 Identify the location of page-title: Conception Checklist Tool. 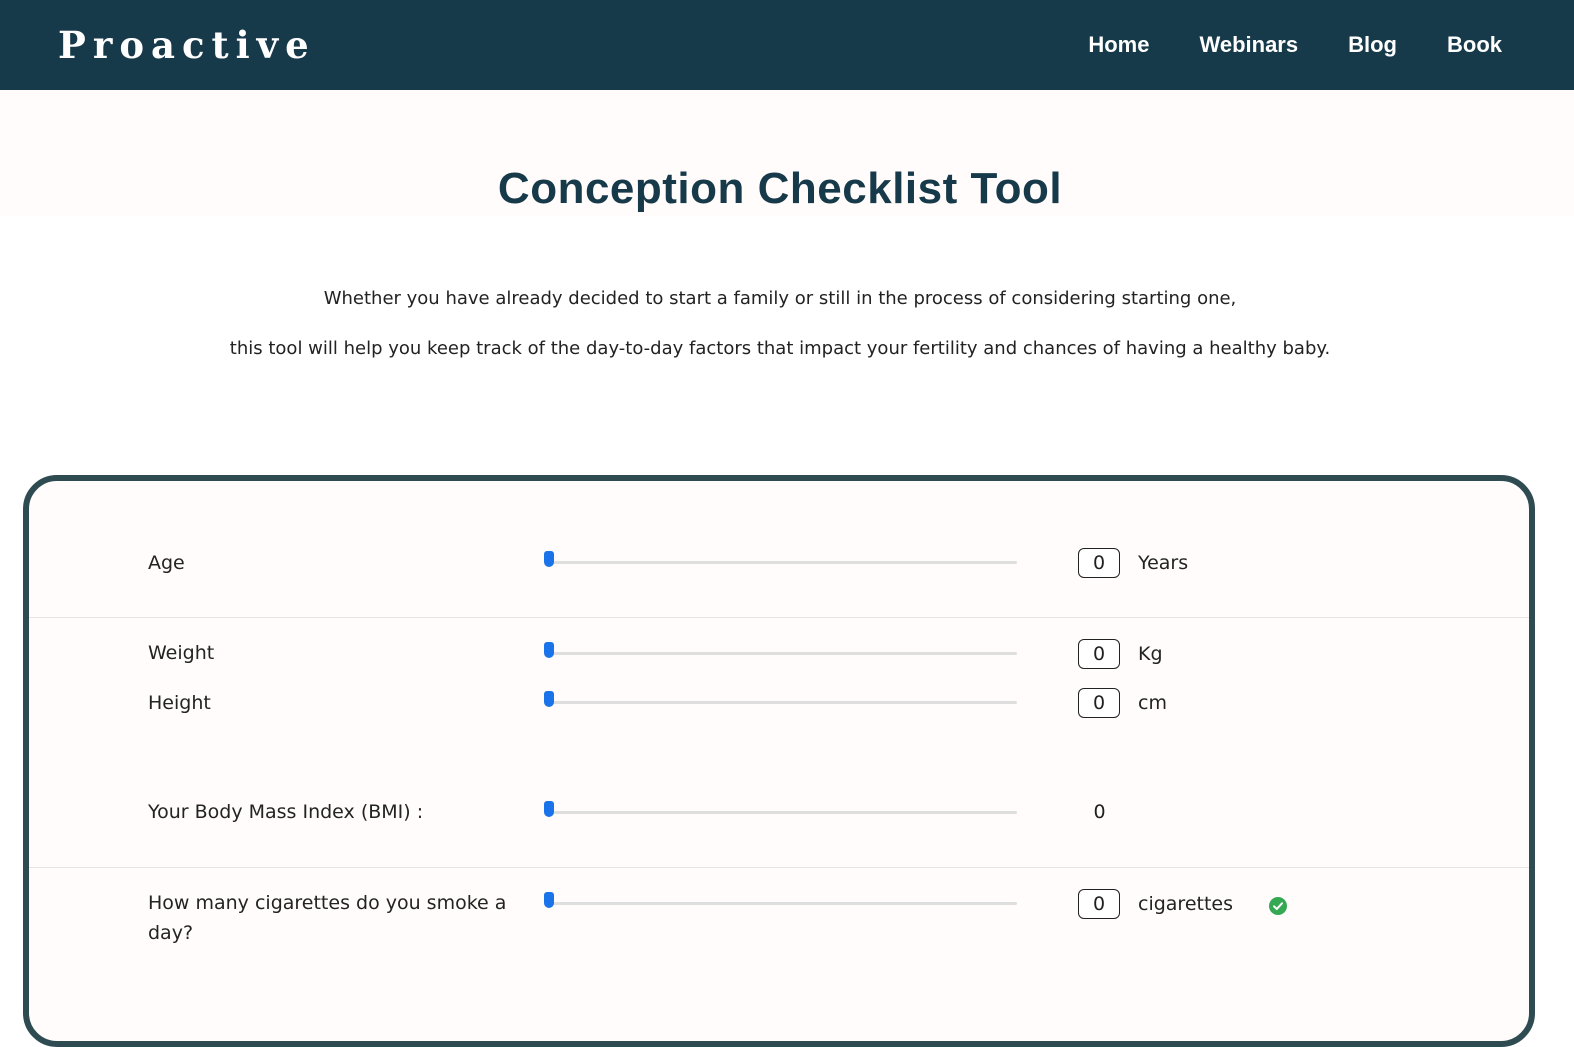
(780, 188).